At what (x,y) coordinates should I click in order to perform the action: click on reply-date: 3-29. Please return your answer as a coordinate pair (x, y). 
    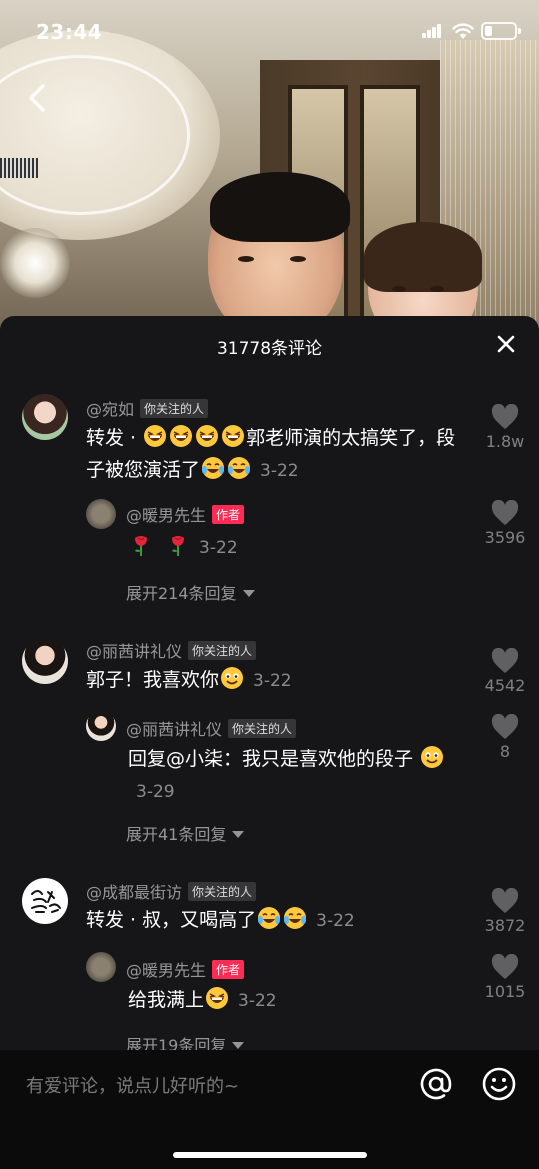
    Looking at the image, I should click on (155, 792).